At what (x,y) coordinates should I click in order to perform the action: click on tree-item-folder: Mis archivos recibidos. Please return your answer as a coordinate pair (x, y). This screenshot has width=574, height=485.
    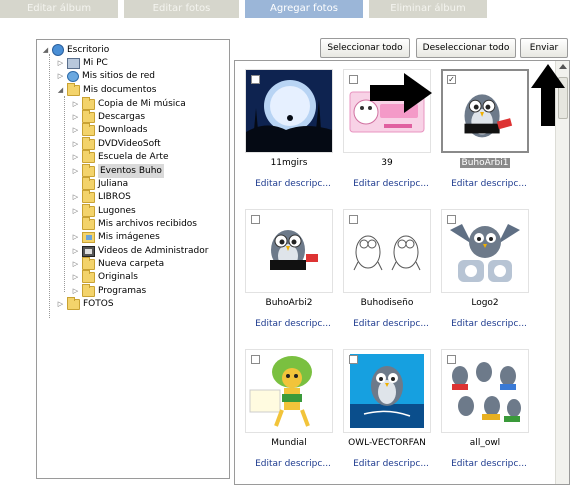
    Looking at the image, I should click on (139, 223).